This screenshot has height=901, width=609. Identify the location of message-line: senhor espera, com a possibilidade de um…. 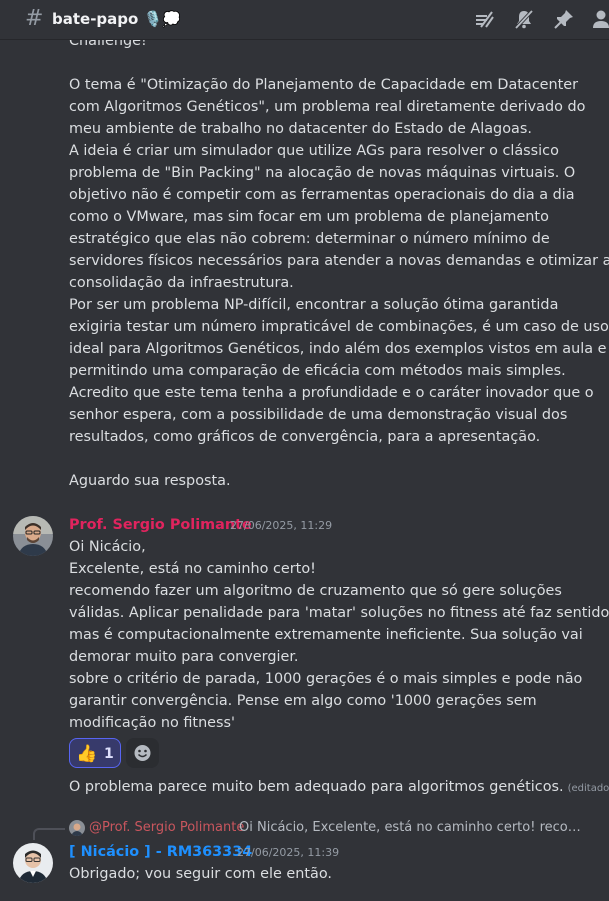
(318, 415).